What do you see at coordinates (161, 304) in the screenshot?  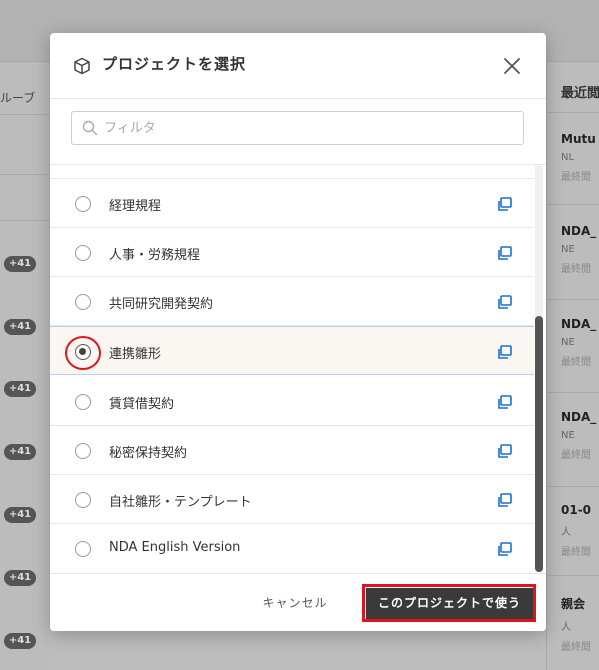 I see `project-label: 共同研究開発契約` at bounding box center [161, 304].